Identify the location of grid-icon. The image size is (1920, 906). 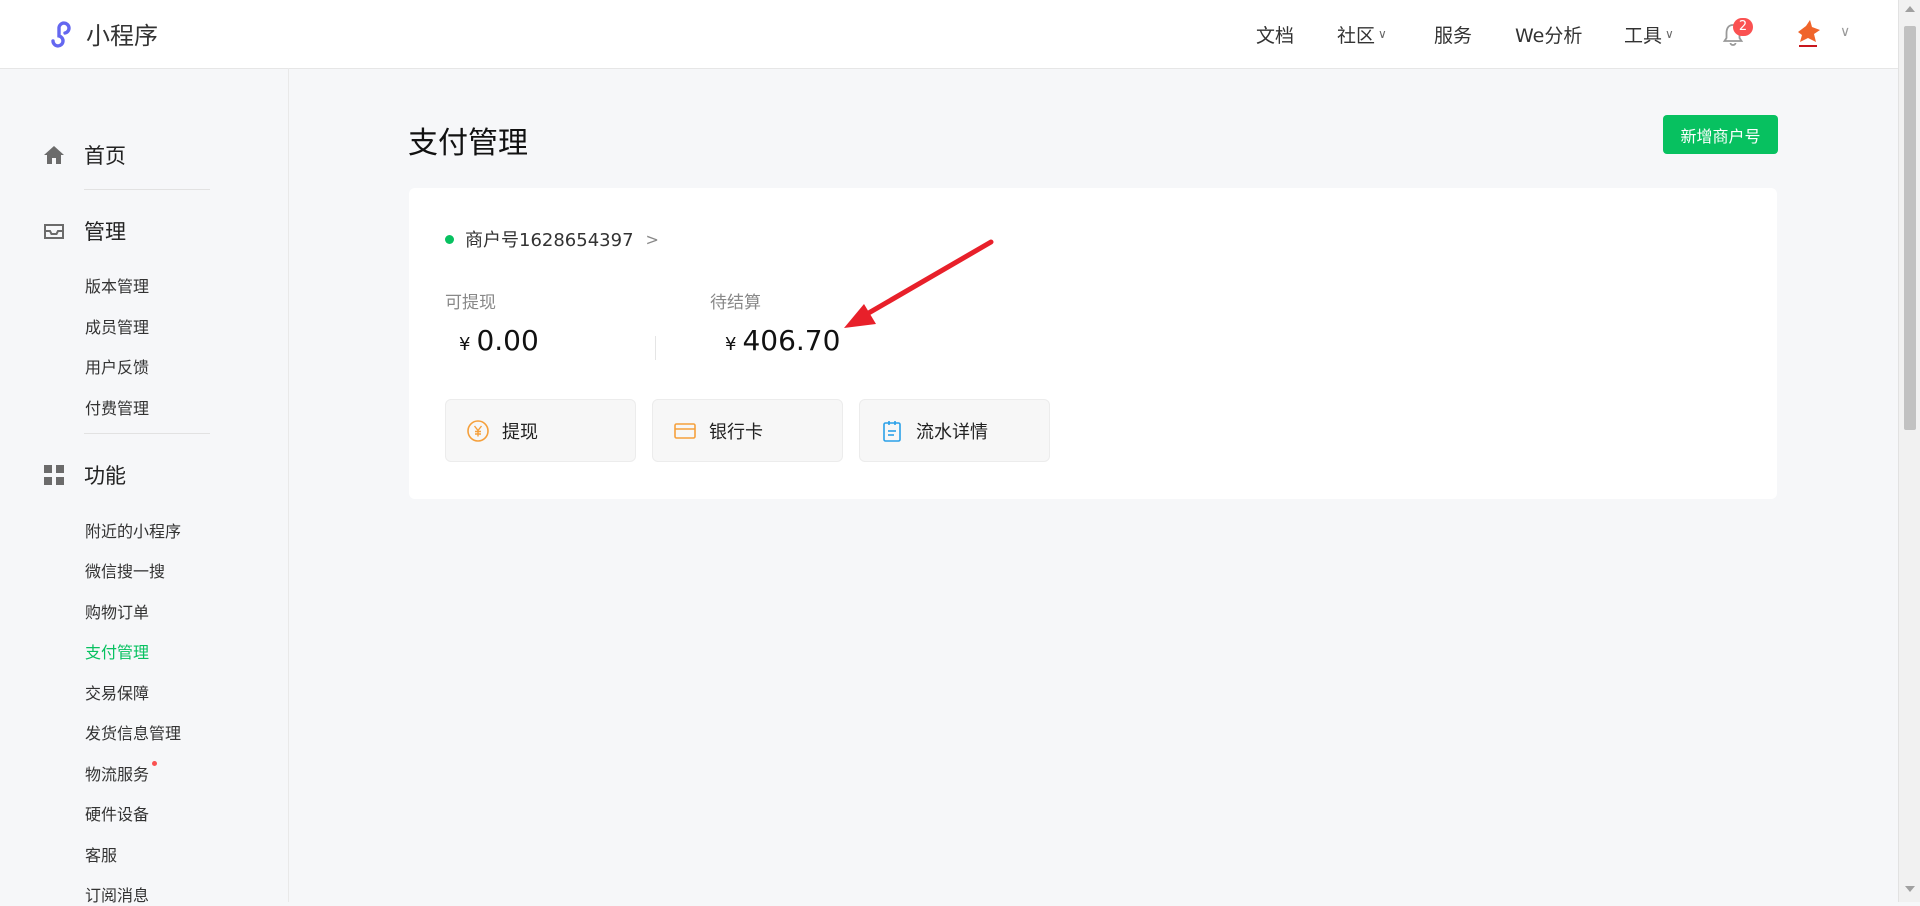
(54, 475).